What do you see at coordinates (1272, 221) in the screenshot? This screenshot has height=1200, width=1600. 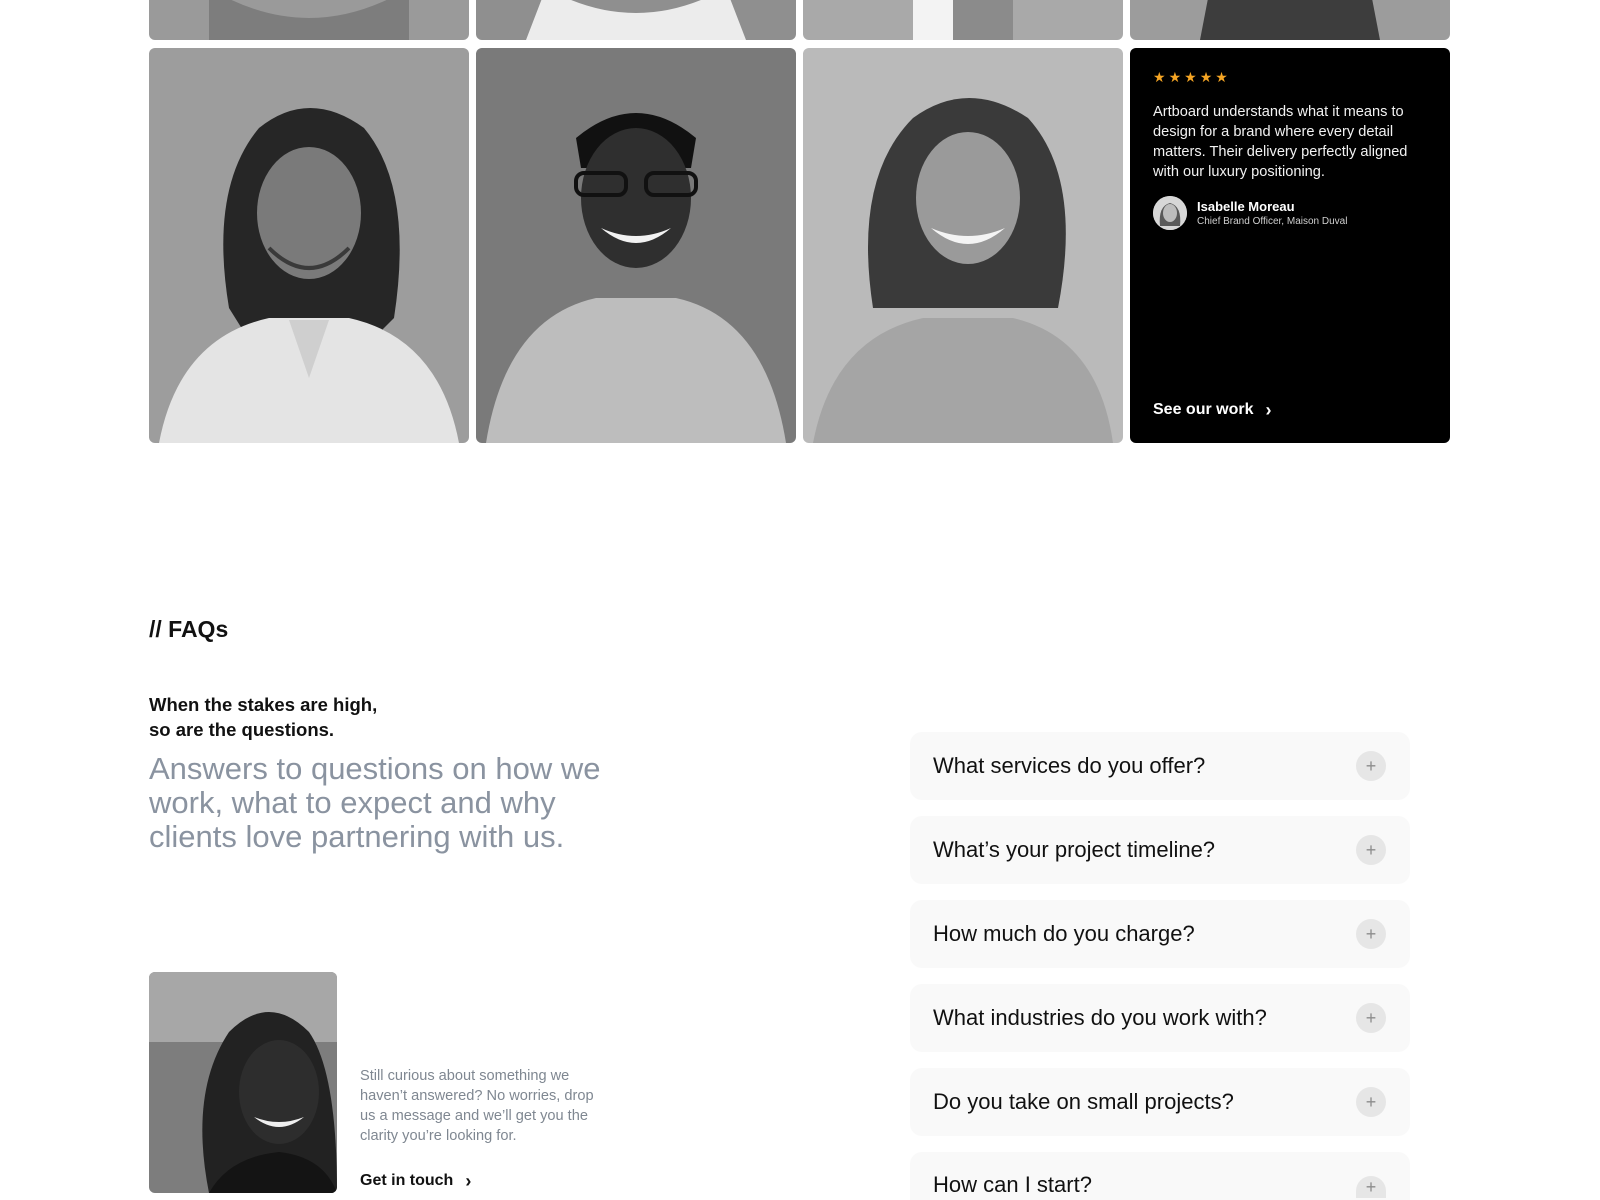 I see `author-role: Chief Brand Officer, Maison Duval` at bounding box center [1272, 221].